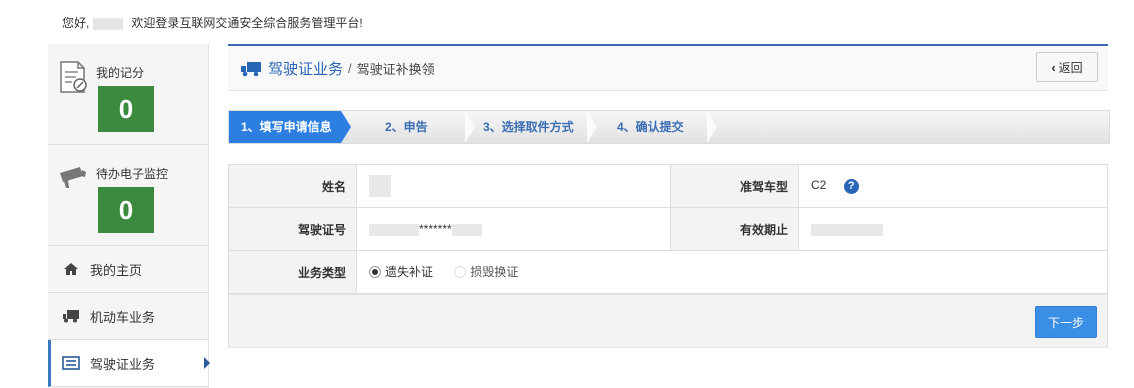  I want to click on breadcrumb-section: 驾驶证业务, so click(305, 68).